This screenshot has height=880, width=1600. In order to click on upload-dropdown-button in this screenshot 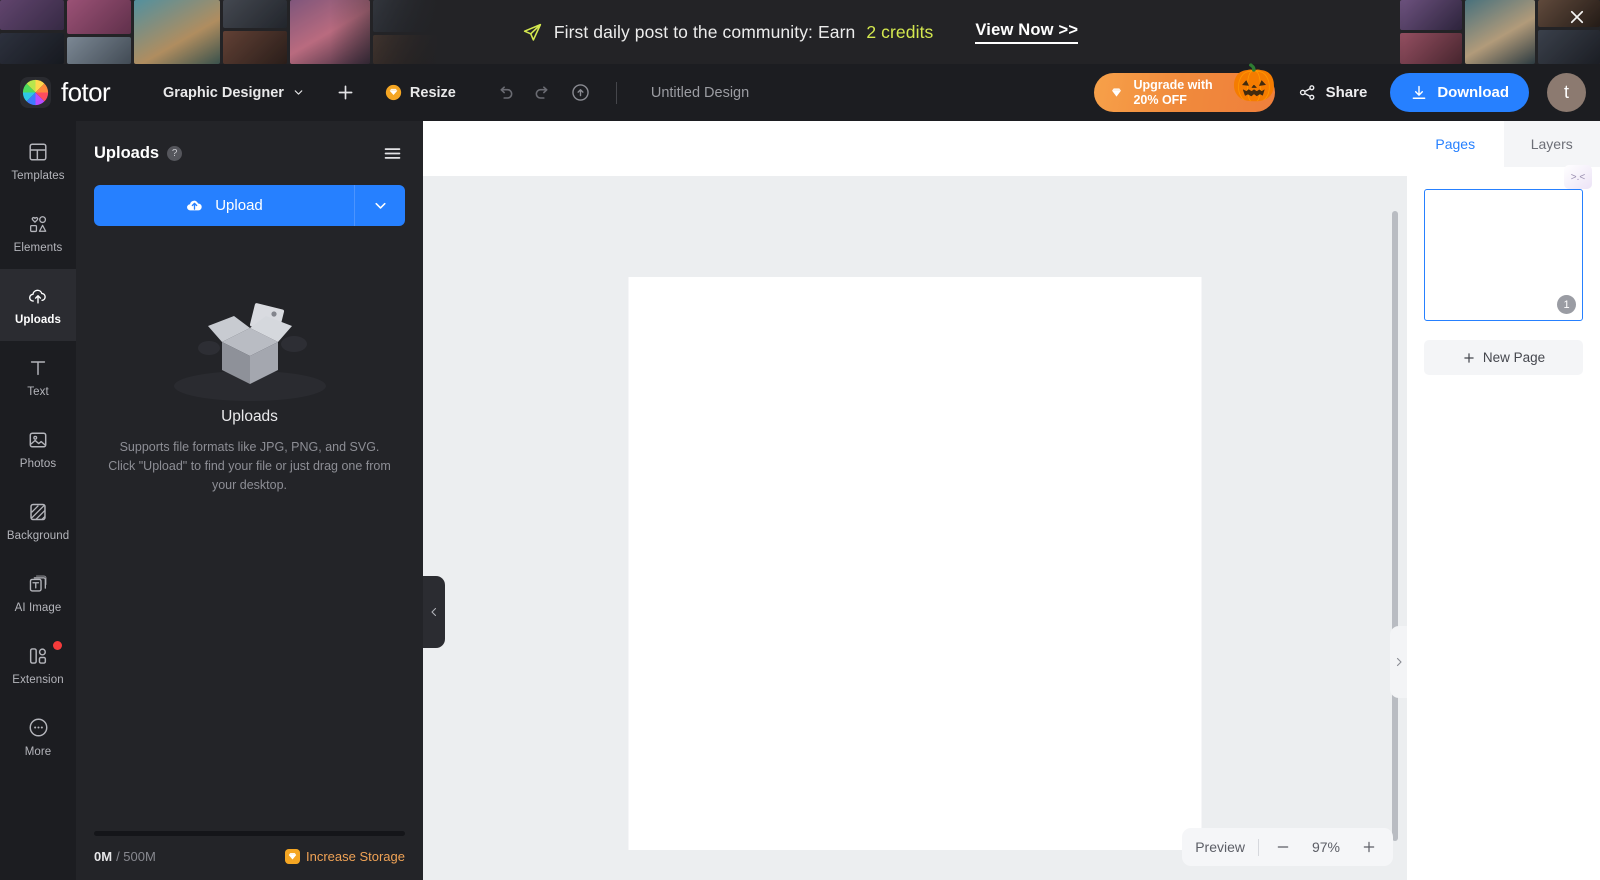, I will do `click(379, 205)`.